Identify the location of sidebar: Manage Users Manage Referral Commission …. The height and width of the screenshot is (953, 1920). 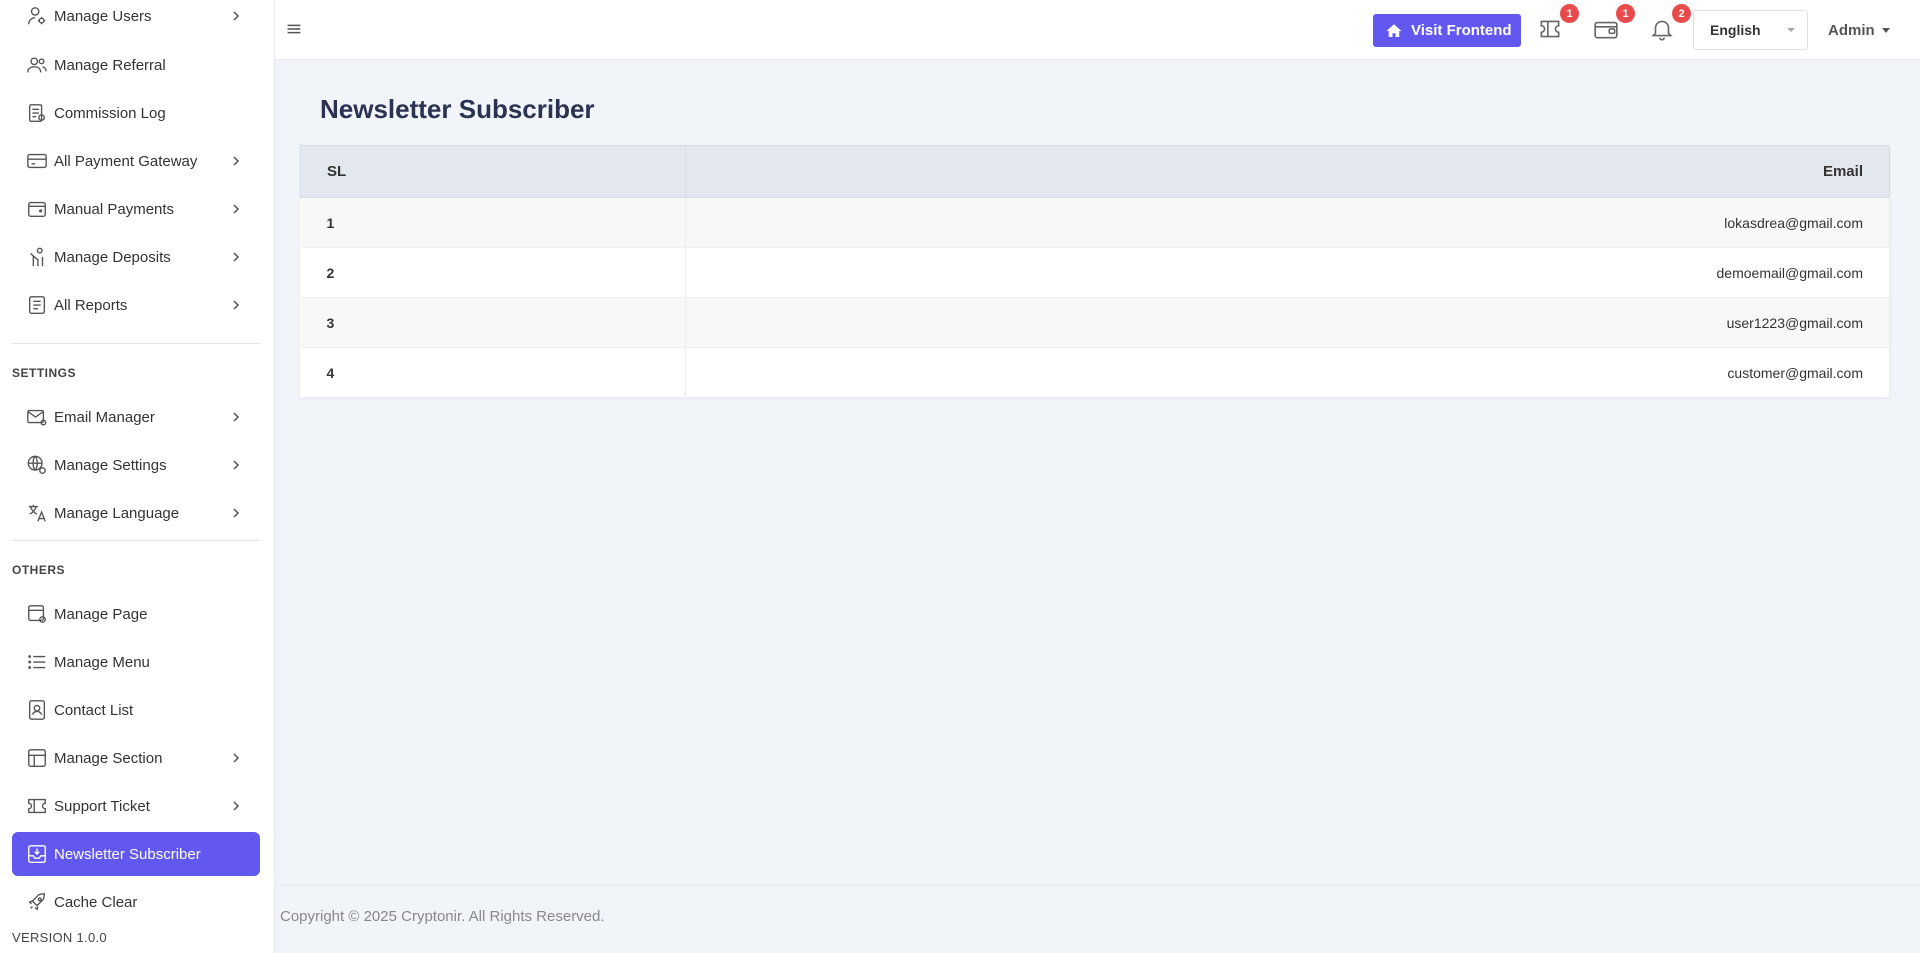
(137, 476).